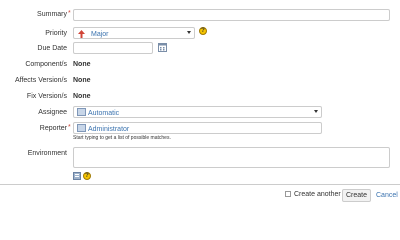 This screenshot has width=400, height=240. I want to click on reporter-required-marker: *, so click(69, 127).